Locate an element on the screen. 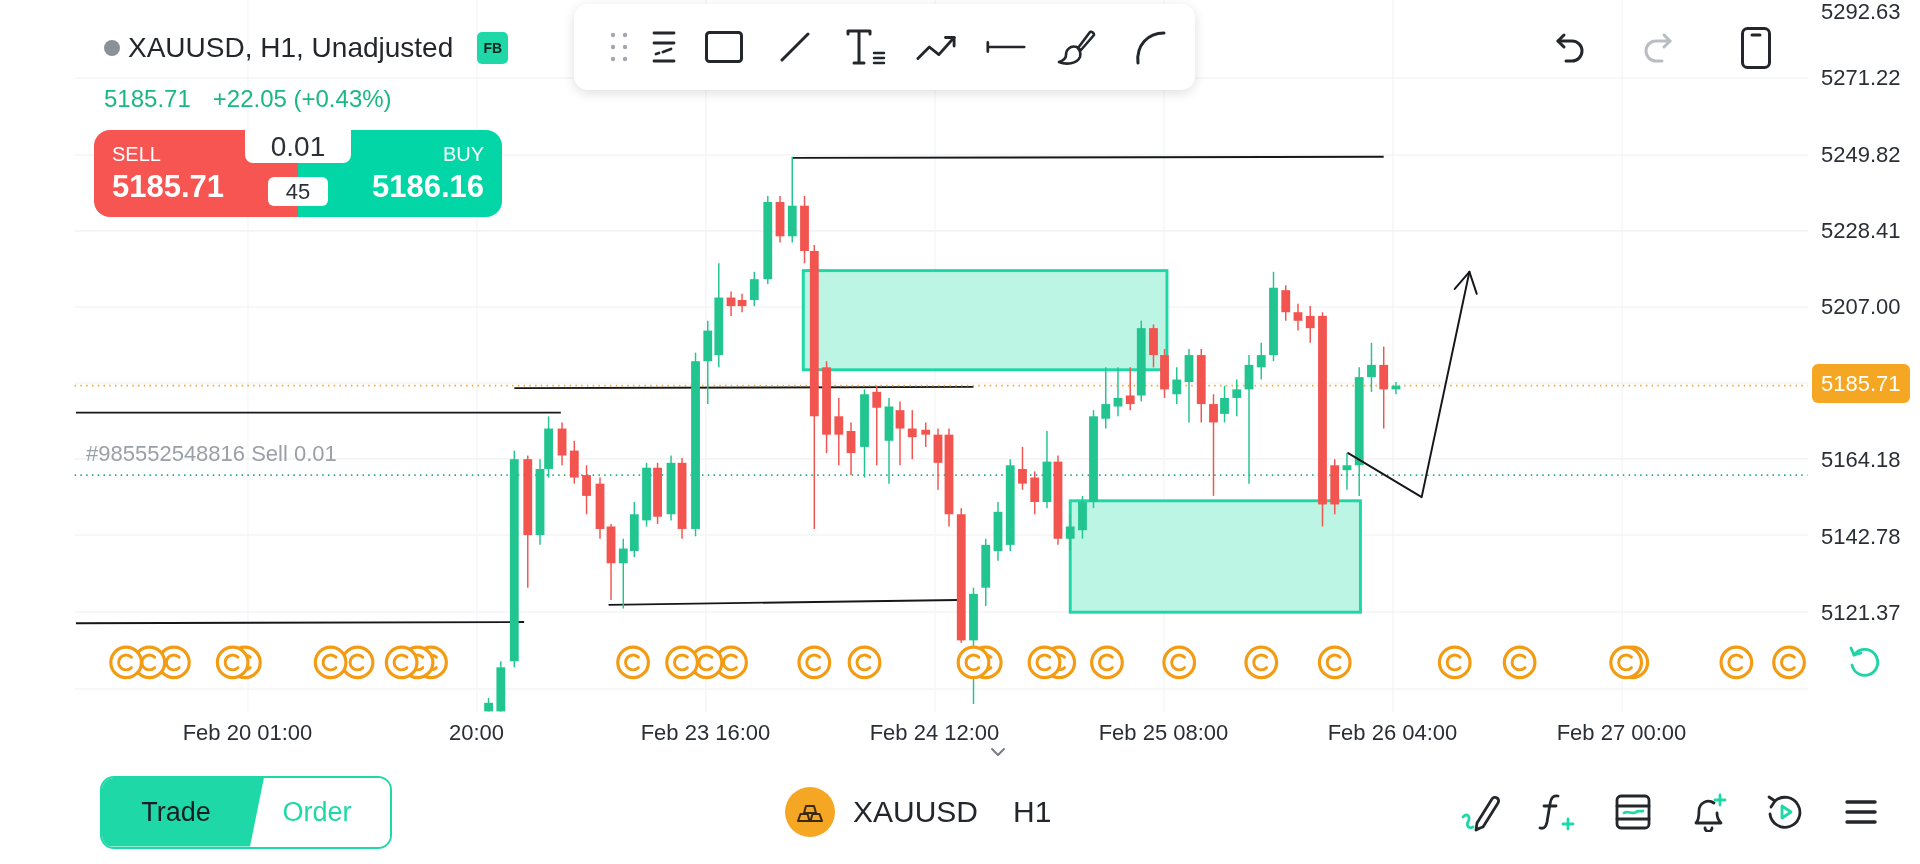 This screenshot has width=1920, height=864. arc-icon is located at coordinates (1150, 47).